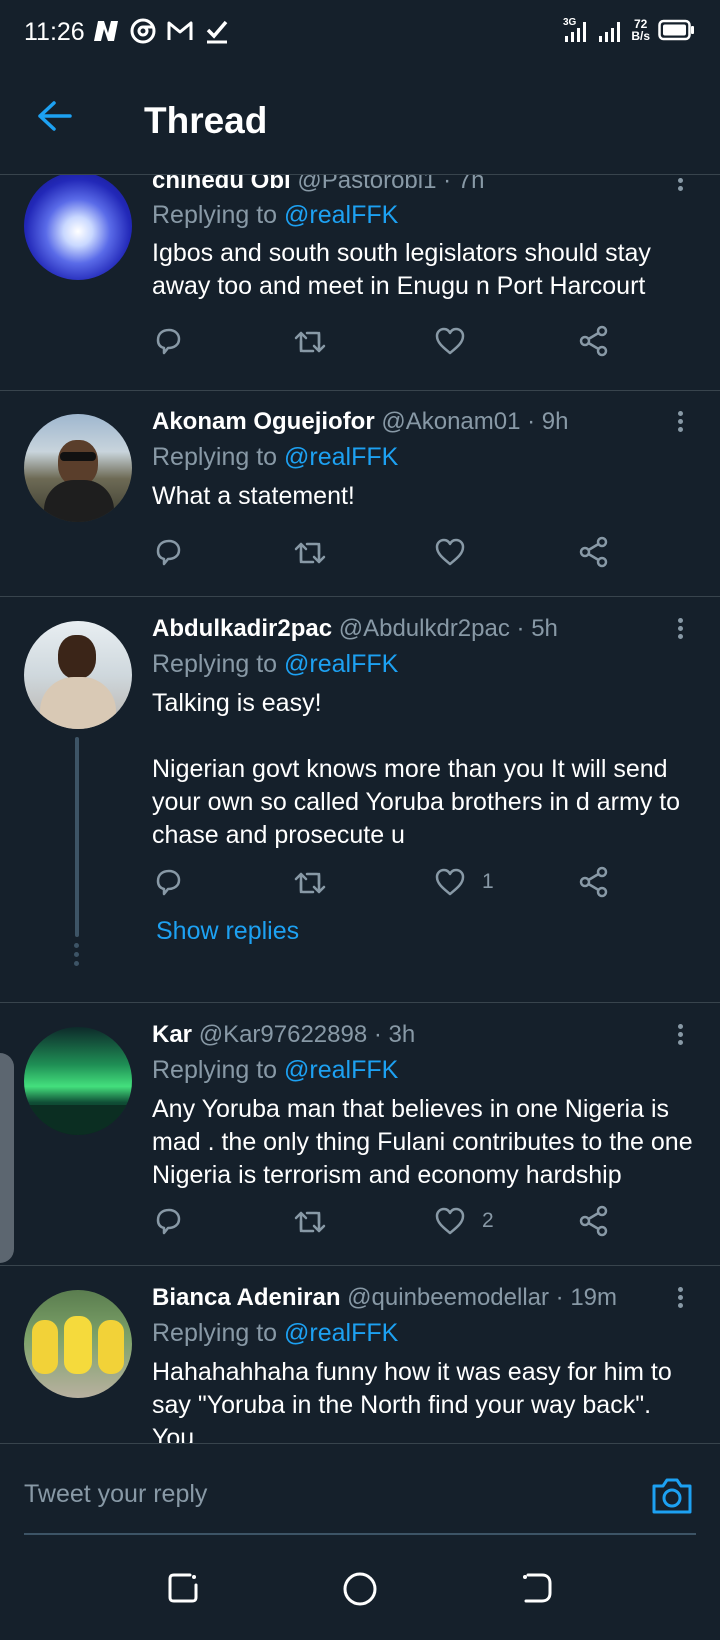 The image size is (720, 1640). What do you see at coordinates (54, 118) in the screenshot?
I see `back-button` at bounding box center [54, 118].